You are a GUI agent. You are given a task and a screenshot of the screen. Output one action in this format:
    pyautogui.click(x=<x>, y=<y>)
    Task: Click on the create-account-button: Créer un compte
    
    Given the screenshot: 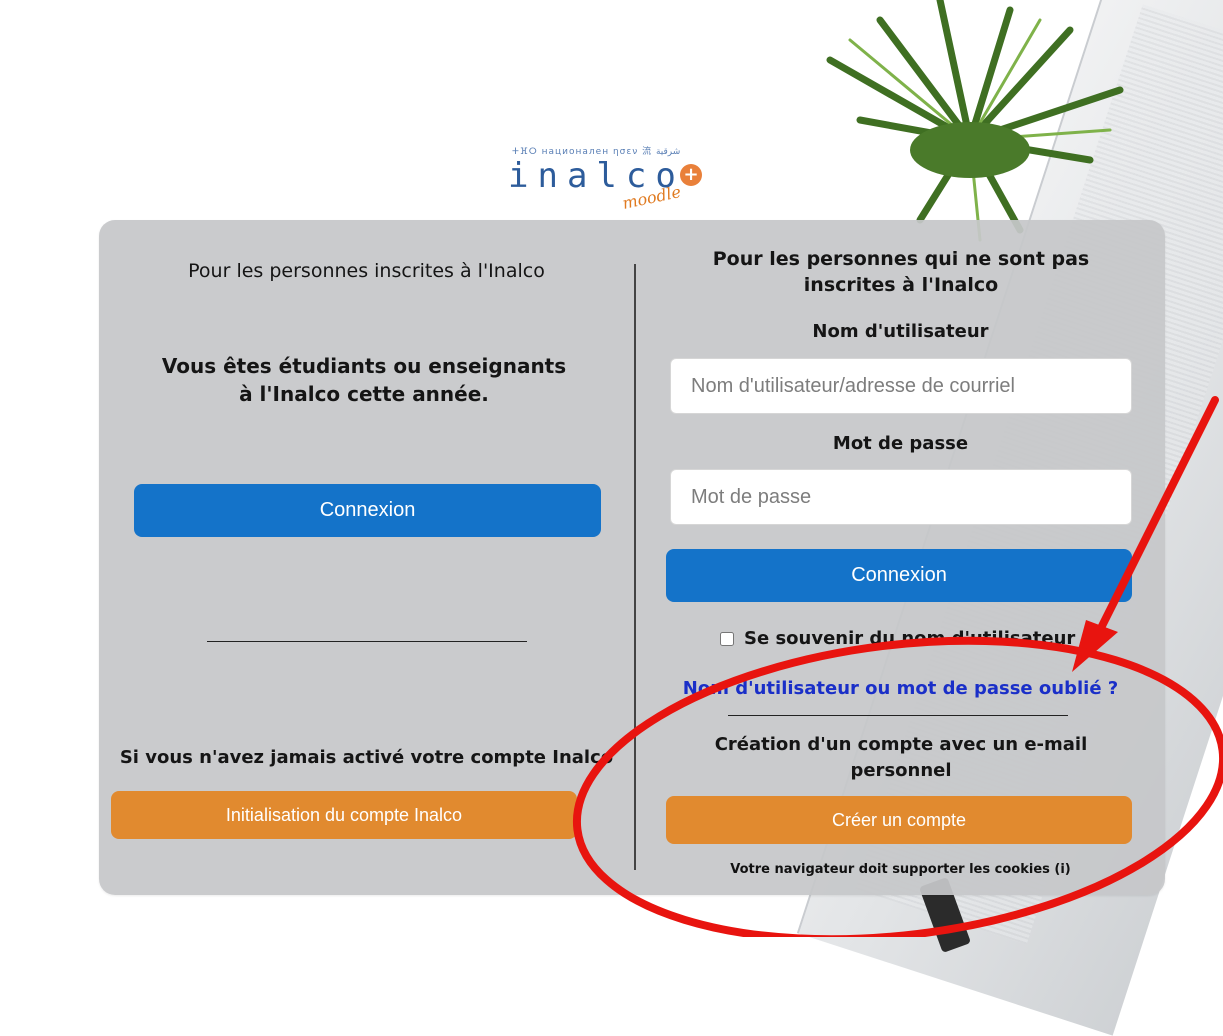 What is the action you would take?
    pyautogui.click(x=899, y=820)
    